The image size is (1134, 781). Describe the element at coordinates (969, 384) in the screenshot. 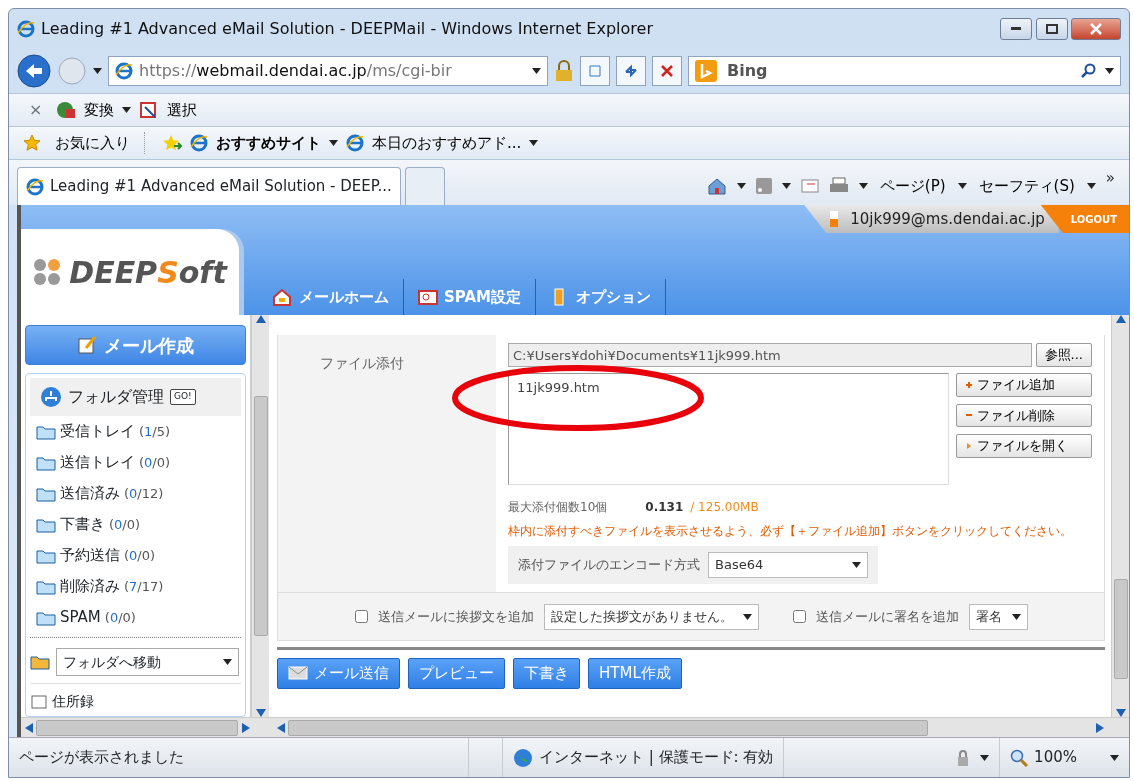

I see `add-icon` at that location.